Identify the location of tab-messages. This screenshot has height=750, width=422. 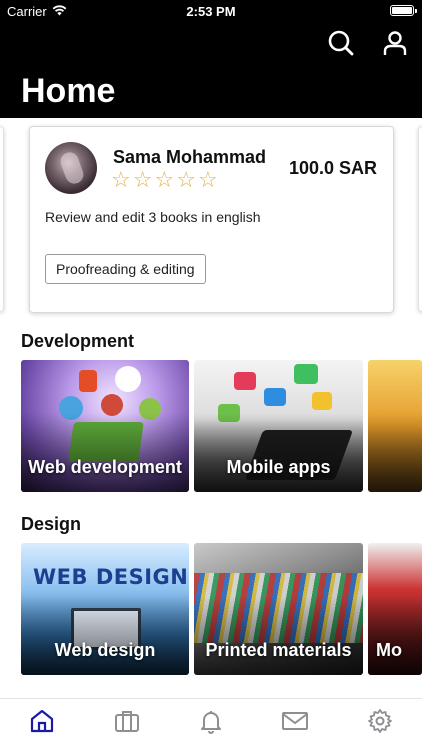
(295, 721).